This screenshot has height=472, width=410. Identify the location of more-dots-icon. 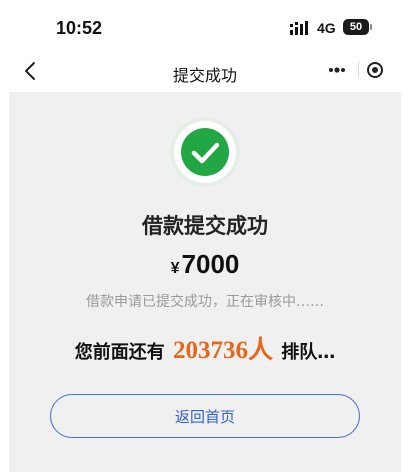
(337, 70).